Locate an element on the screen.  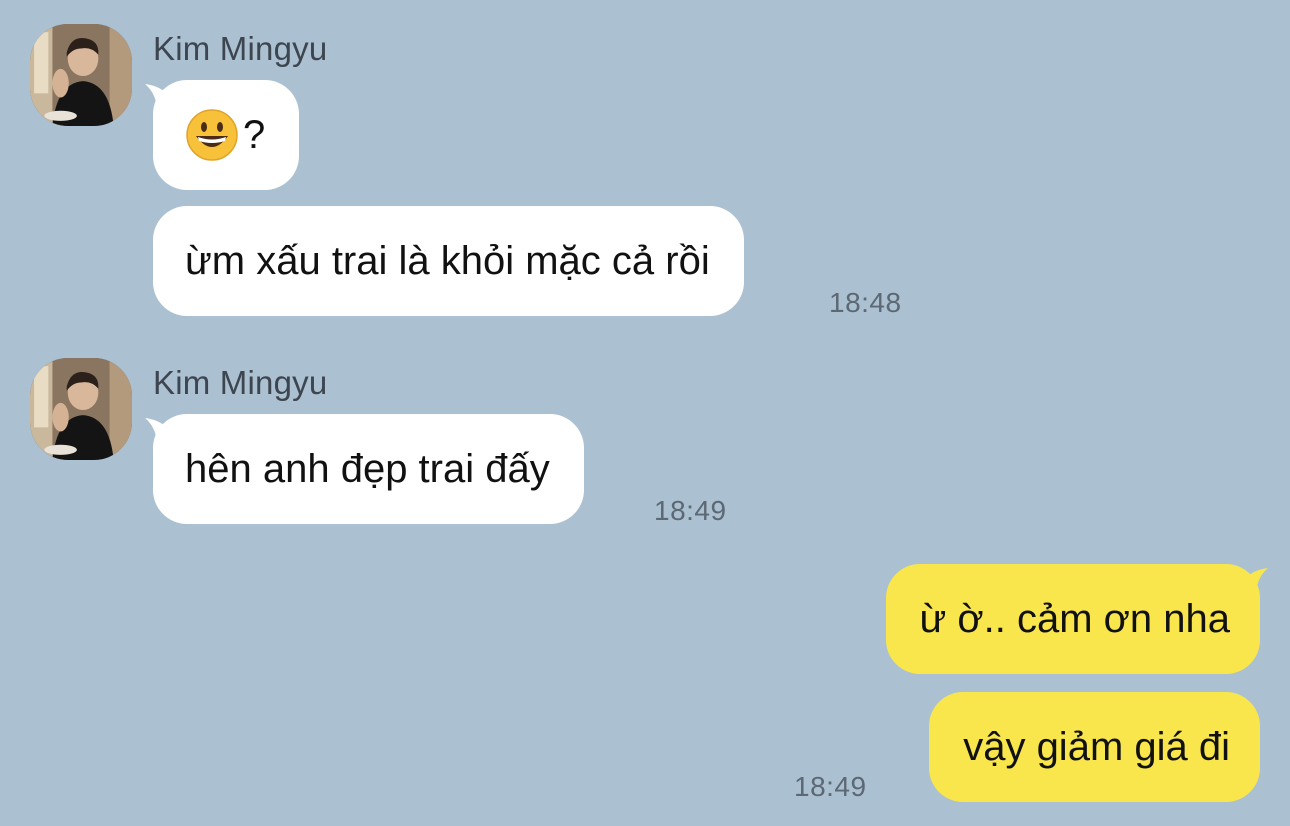
message-text: vậy giảm giá đi is located at coordinates (1096, 746).